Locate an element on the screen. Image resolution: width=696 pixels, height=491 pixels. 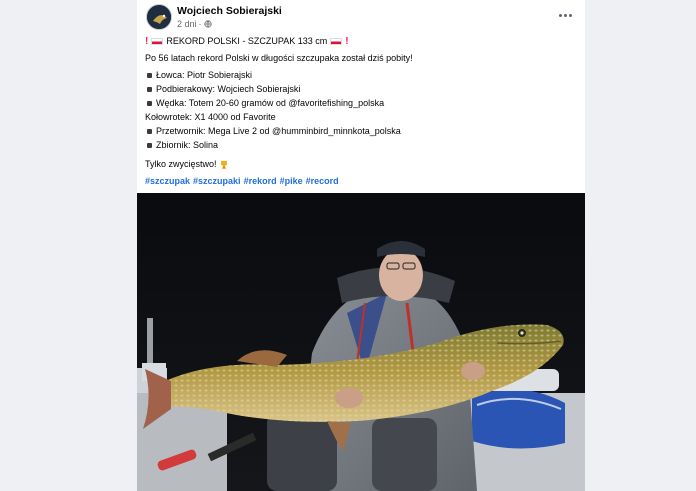
detail-text: Zbiornik: Solina is located at coordinates (187, 145).